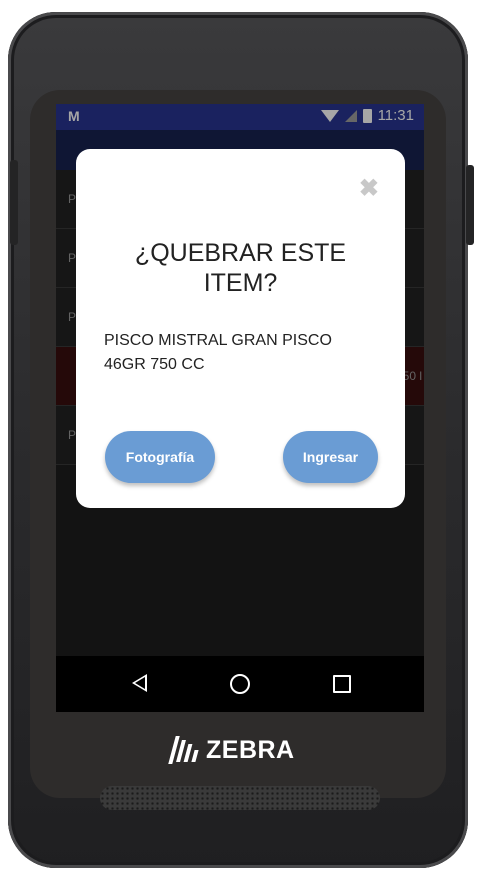 The image size is (477, 878). Describe the element at coordinates (240, 268) in the screenshot. I see `dialog-title: ¿QUEBRAR ESTE ITEM?` at that location.